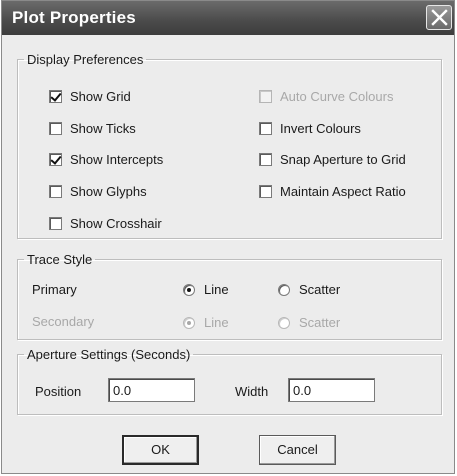  Describe the element at coordinates (108, 191) in the screenshot. I see `show-glyphs-label: Show Glyphs` at that location.